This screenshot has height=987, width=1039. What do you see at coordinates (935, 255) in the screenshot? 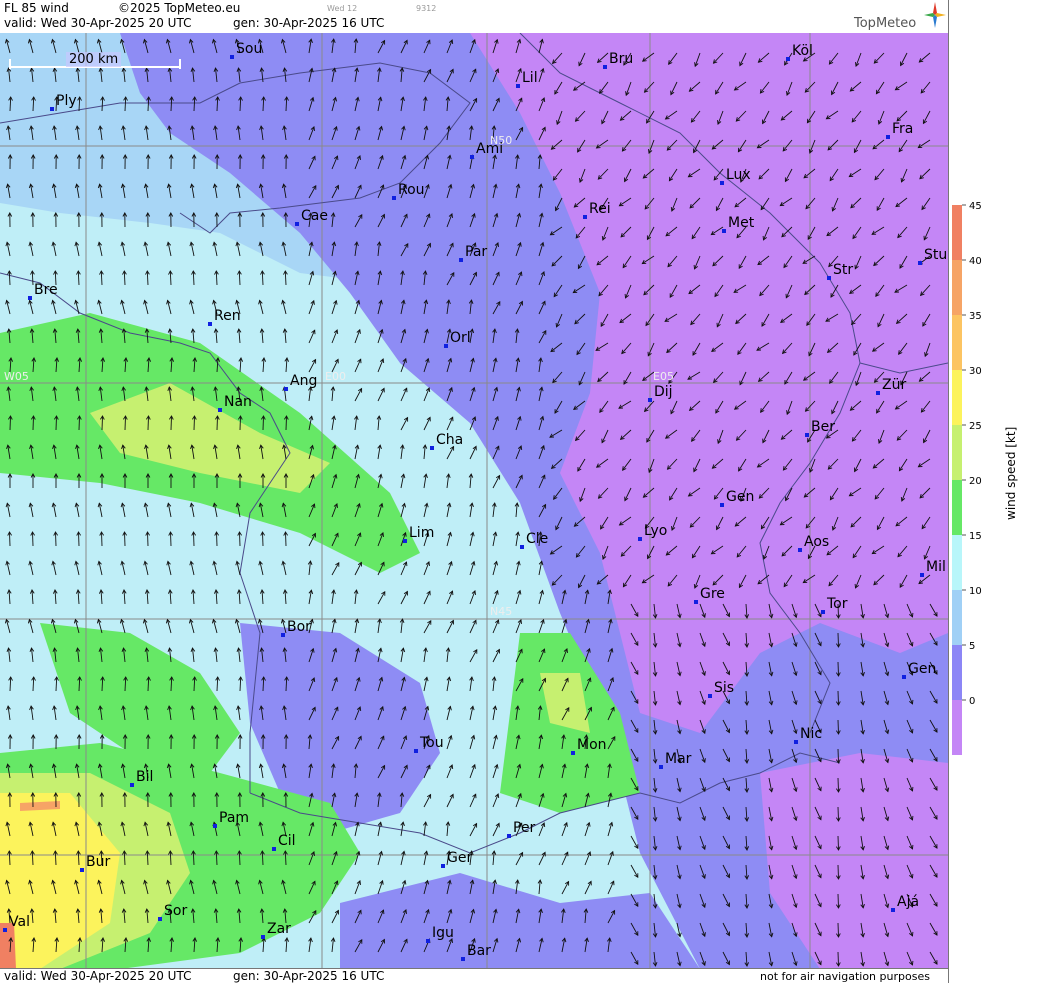
I see `city-label: Stu` at bounding box center [935, 255].